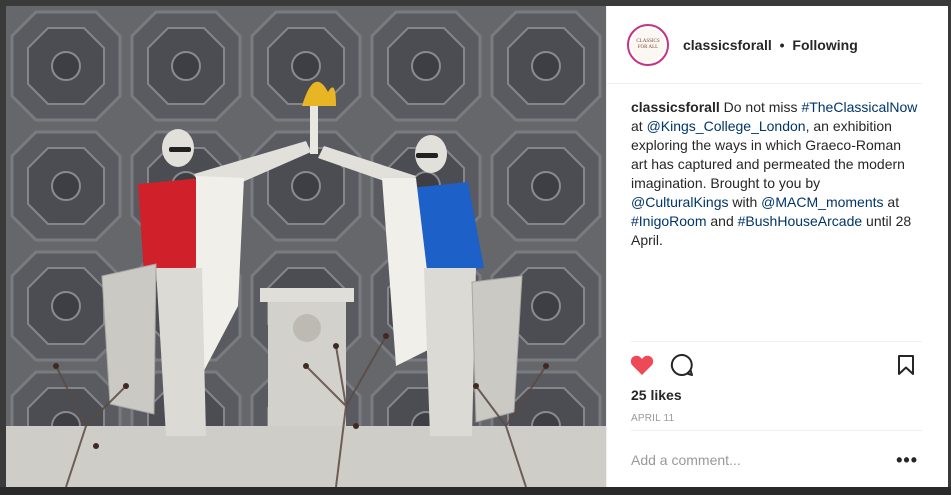 The height and width of the screenshot is (495, 951). What do you see at coordinates (822, 202) in the screenshot?
I see `caption-link: @MACM_moments` at bounding box center [822, 202].